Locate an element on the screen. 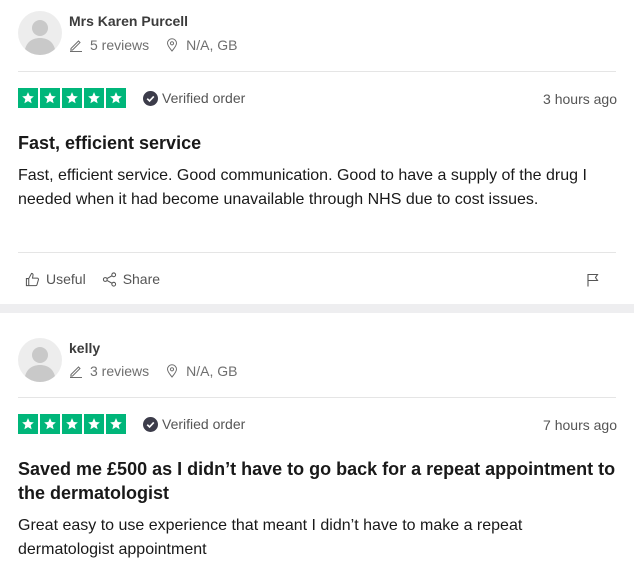 This screenshot has width=634, height=570. useful-label: Useful is located at coordinates (66, 279).